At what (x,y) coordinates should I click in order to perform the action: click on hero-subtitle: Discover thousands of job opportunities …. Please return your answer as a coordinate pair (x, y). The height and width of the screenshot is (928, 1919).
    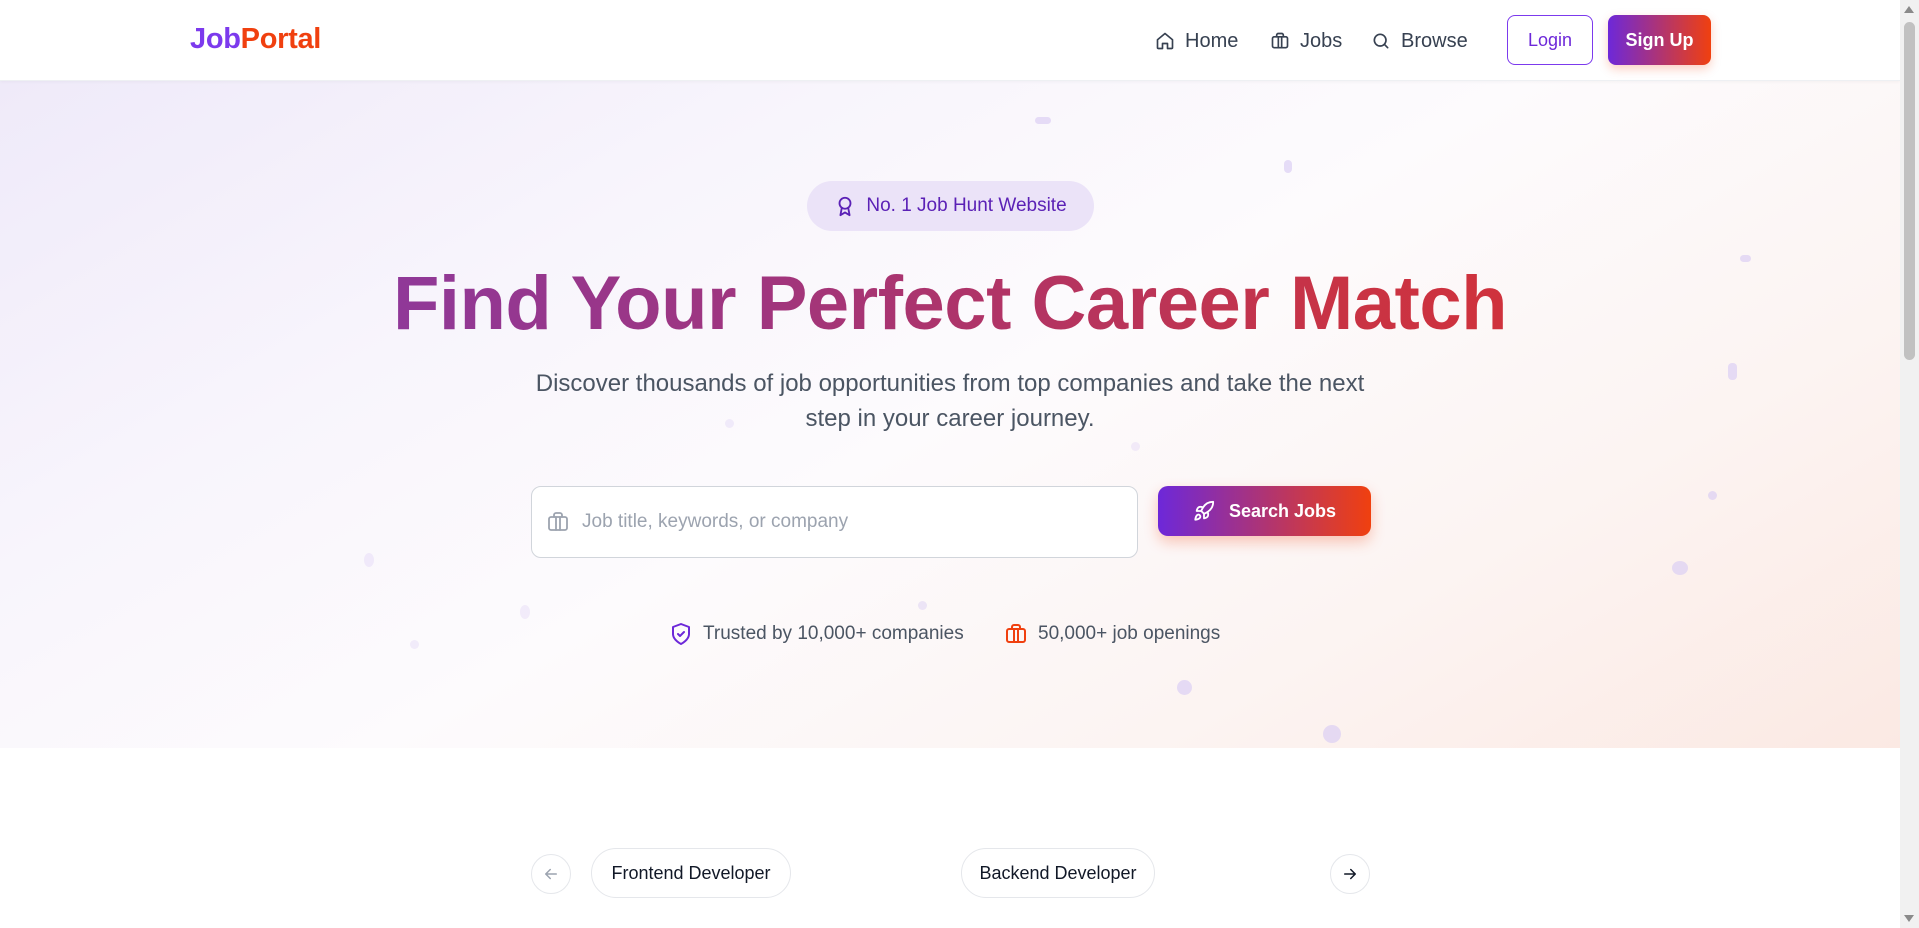
    Looking at the image, I should click on (950, 401).